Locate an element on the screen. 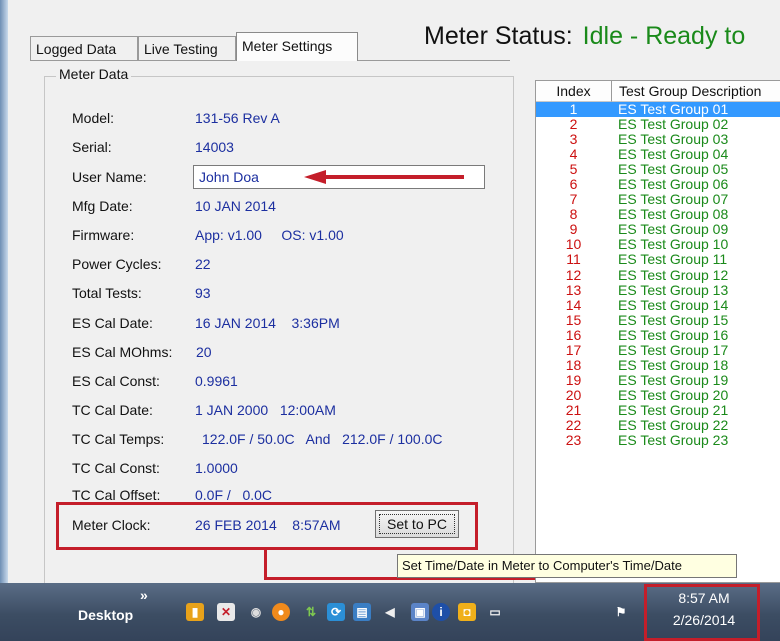 The width and height of the screenshot is (780, 641). table-row: 13 ES Test Group 13 is located at coordinates (658, 290).